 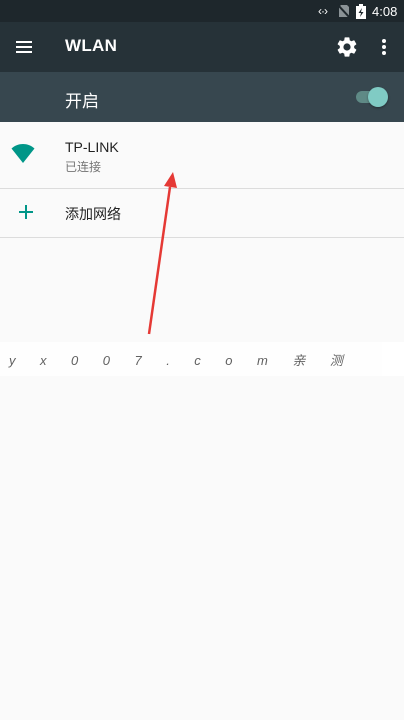 What do you see at coordinates (202, 213) in the screenshot?
I see `add-network-button: 添加网络` at bounding box center [202, 213].